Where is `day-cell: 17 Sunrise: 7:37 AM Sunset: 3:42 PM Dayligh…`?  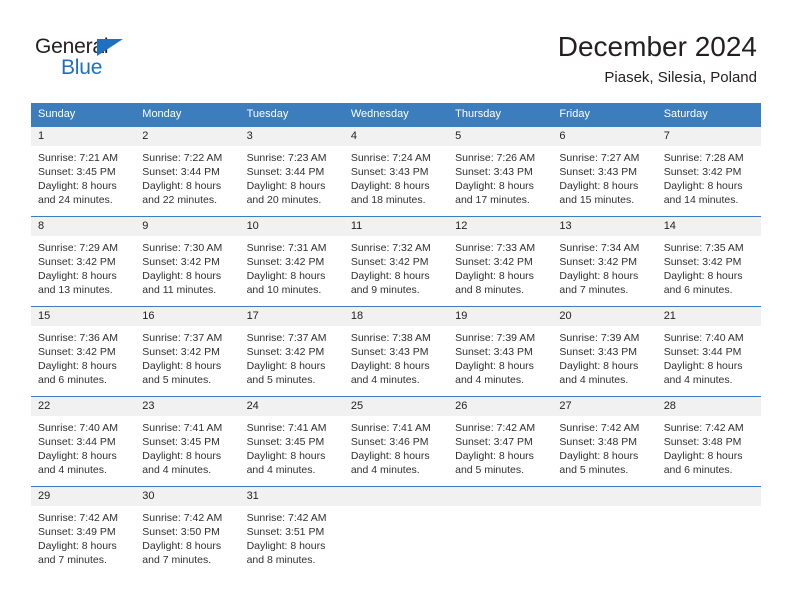
day-cell: 17 Sunrise: 7:37 AM Sunset: 3:42 PM Dayligh… is located at coordinates (291, 351).